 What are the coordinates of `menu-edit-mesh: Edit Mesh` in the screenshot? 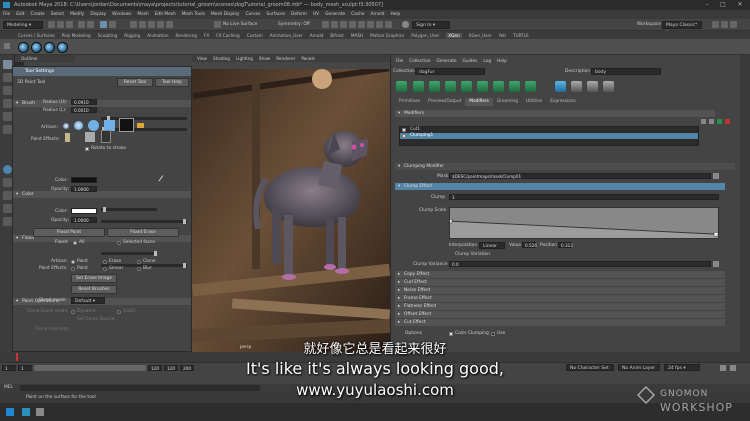 It's located at (165, 14).